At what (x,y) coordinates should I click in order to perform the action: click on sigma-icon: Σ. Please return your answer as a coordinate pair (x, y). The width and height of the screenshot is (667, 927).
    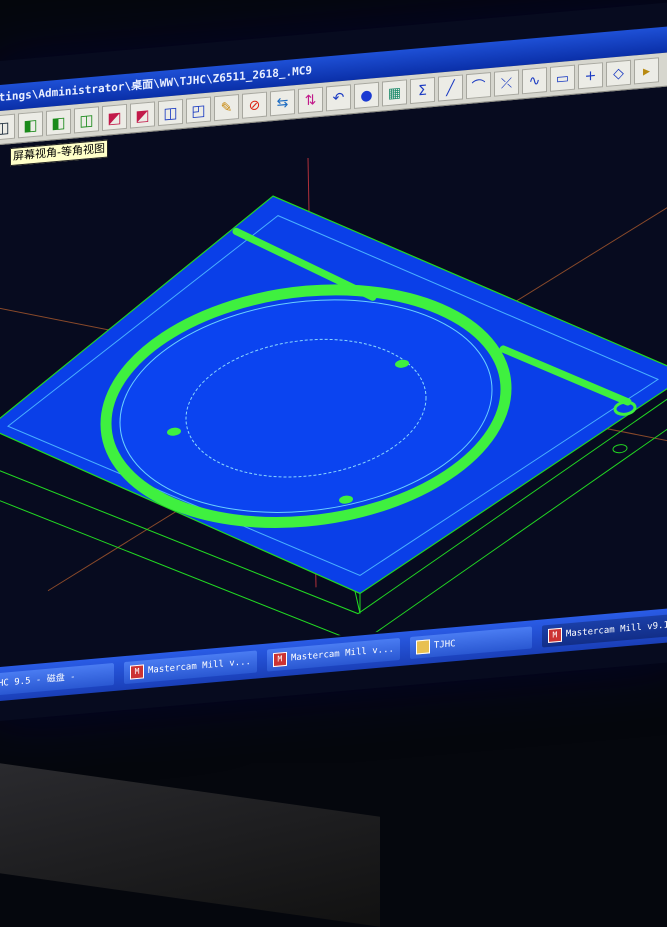
    Looking at the image, I should click on (422, 90).